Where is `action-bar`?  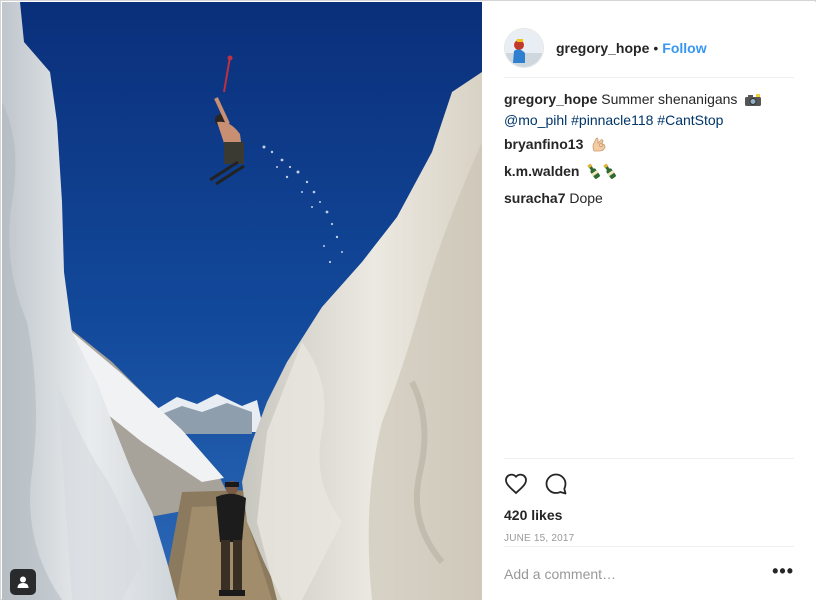 action-bar is located at coordinates (649, 481).